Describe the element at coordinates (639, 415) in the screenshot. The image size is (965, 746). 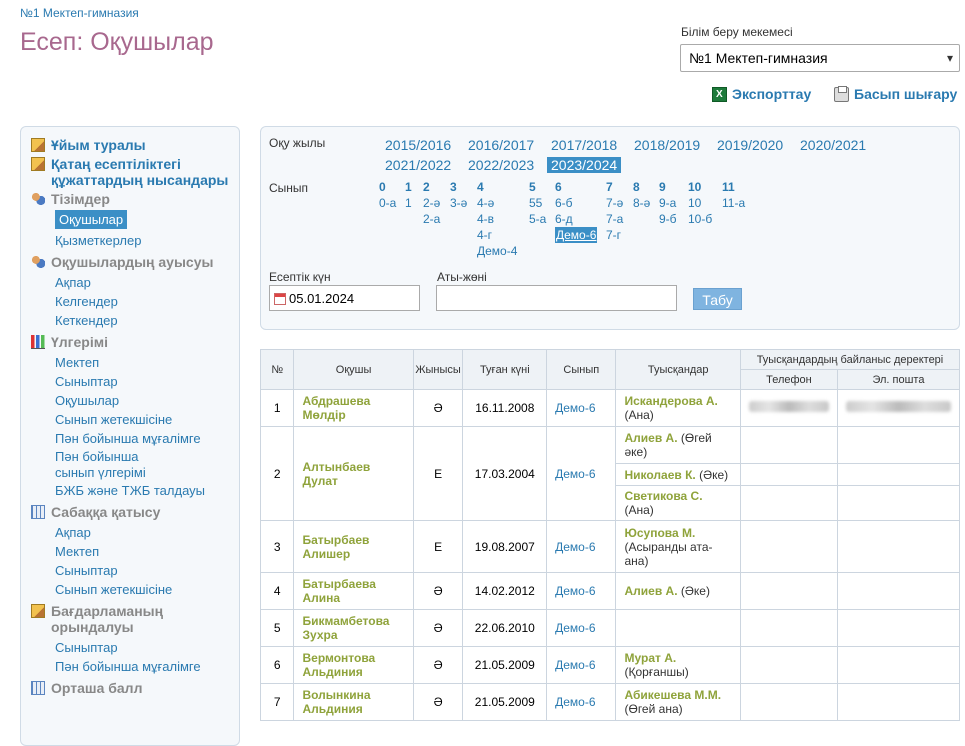
I see `relation-text: (Ана)` at that location.